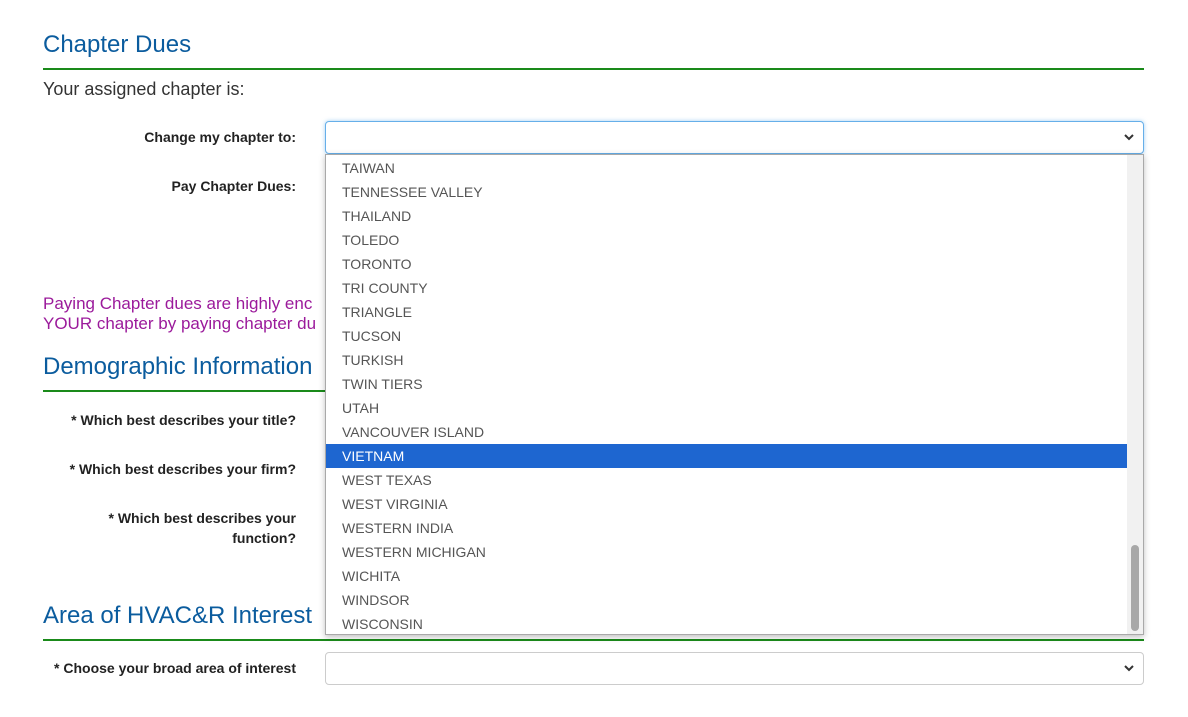 The width and height of the screenshot is (1188, 717). I want to click on chapter-option-wichita: WICHITA, so click(727, 576).